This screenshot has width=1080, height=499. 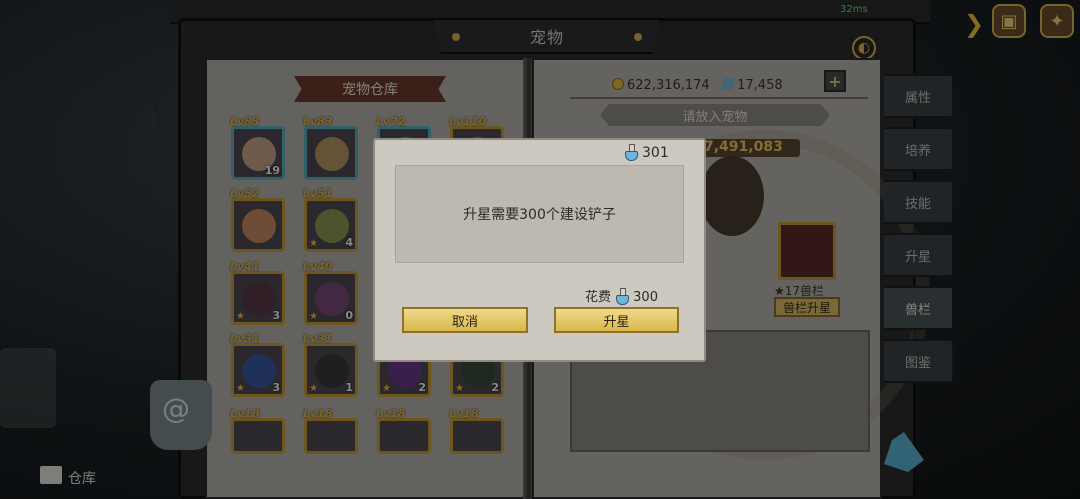 I want to click on dialog-message-box: 升星需要300个建设铲子, so click(x=539, y=214).